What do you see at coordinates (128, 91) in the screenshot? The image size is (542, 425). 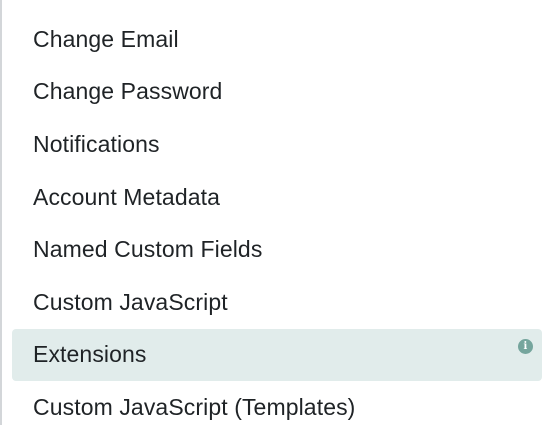 I see `menu-item-label: Change Password` at bounding box center [128, 91].